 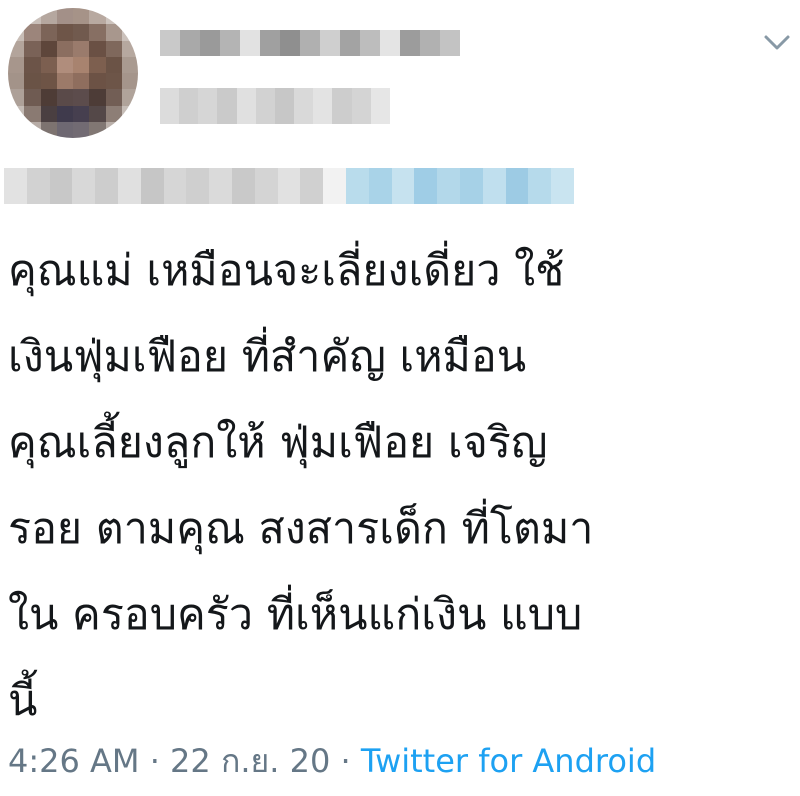 What do you see at coordinates (286, 271) in the screenshot?
I see `tweet-text-line: คุณแม่ เหมือนจะเลี่ยงเดี่ยว ใช้` at bounding box center [286, 271].